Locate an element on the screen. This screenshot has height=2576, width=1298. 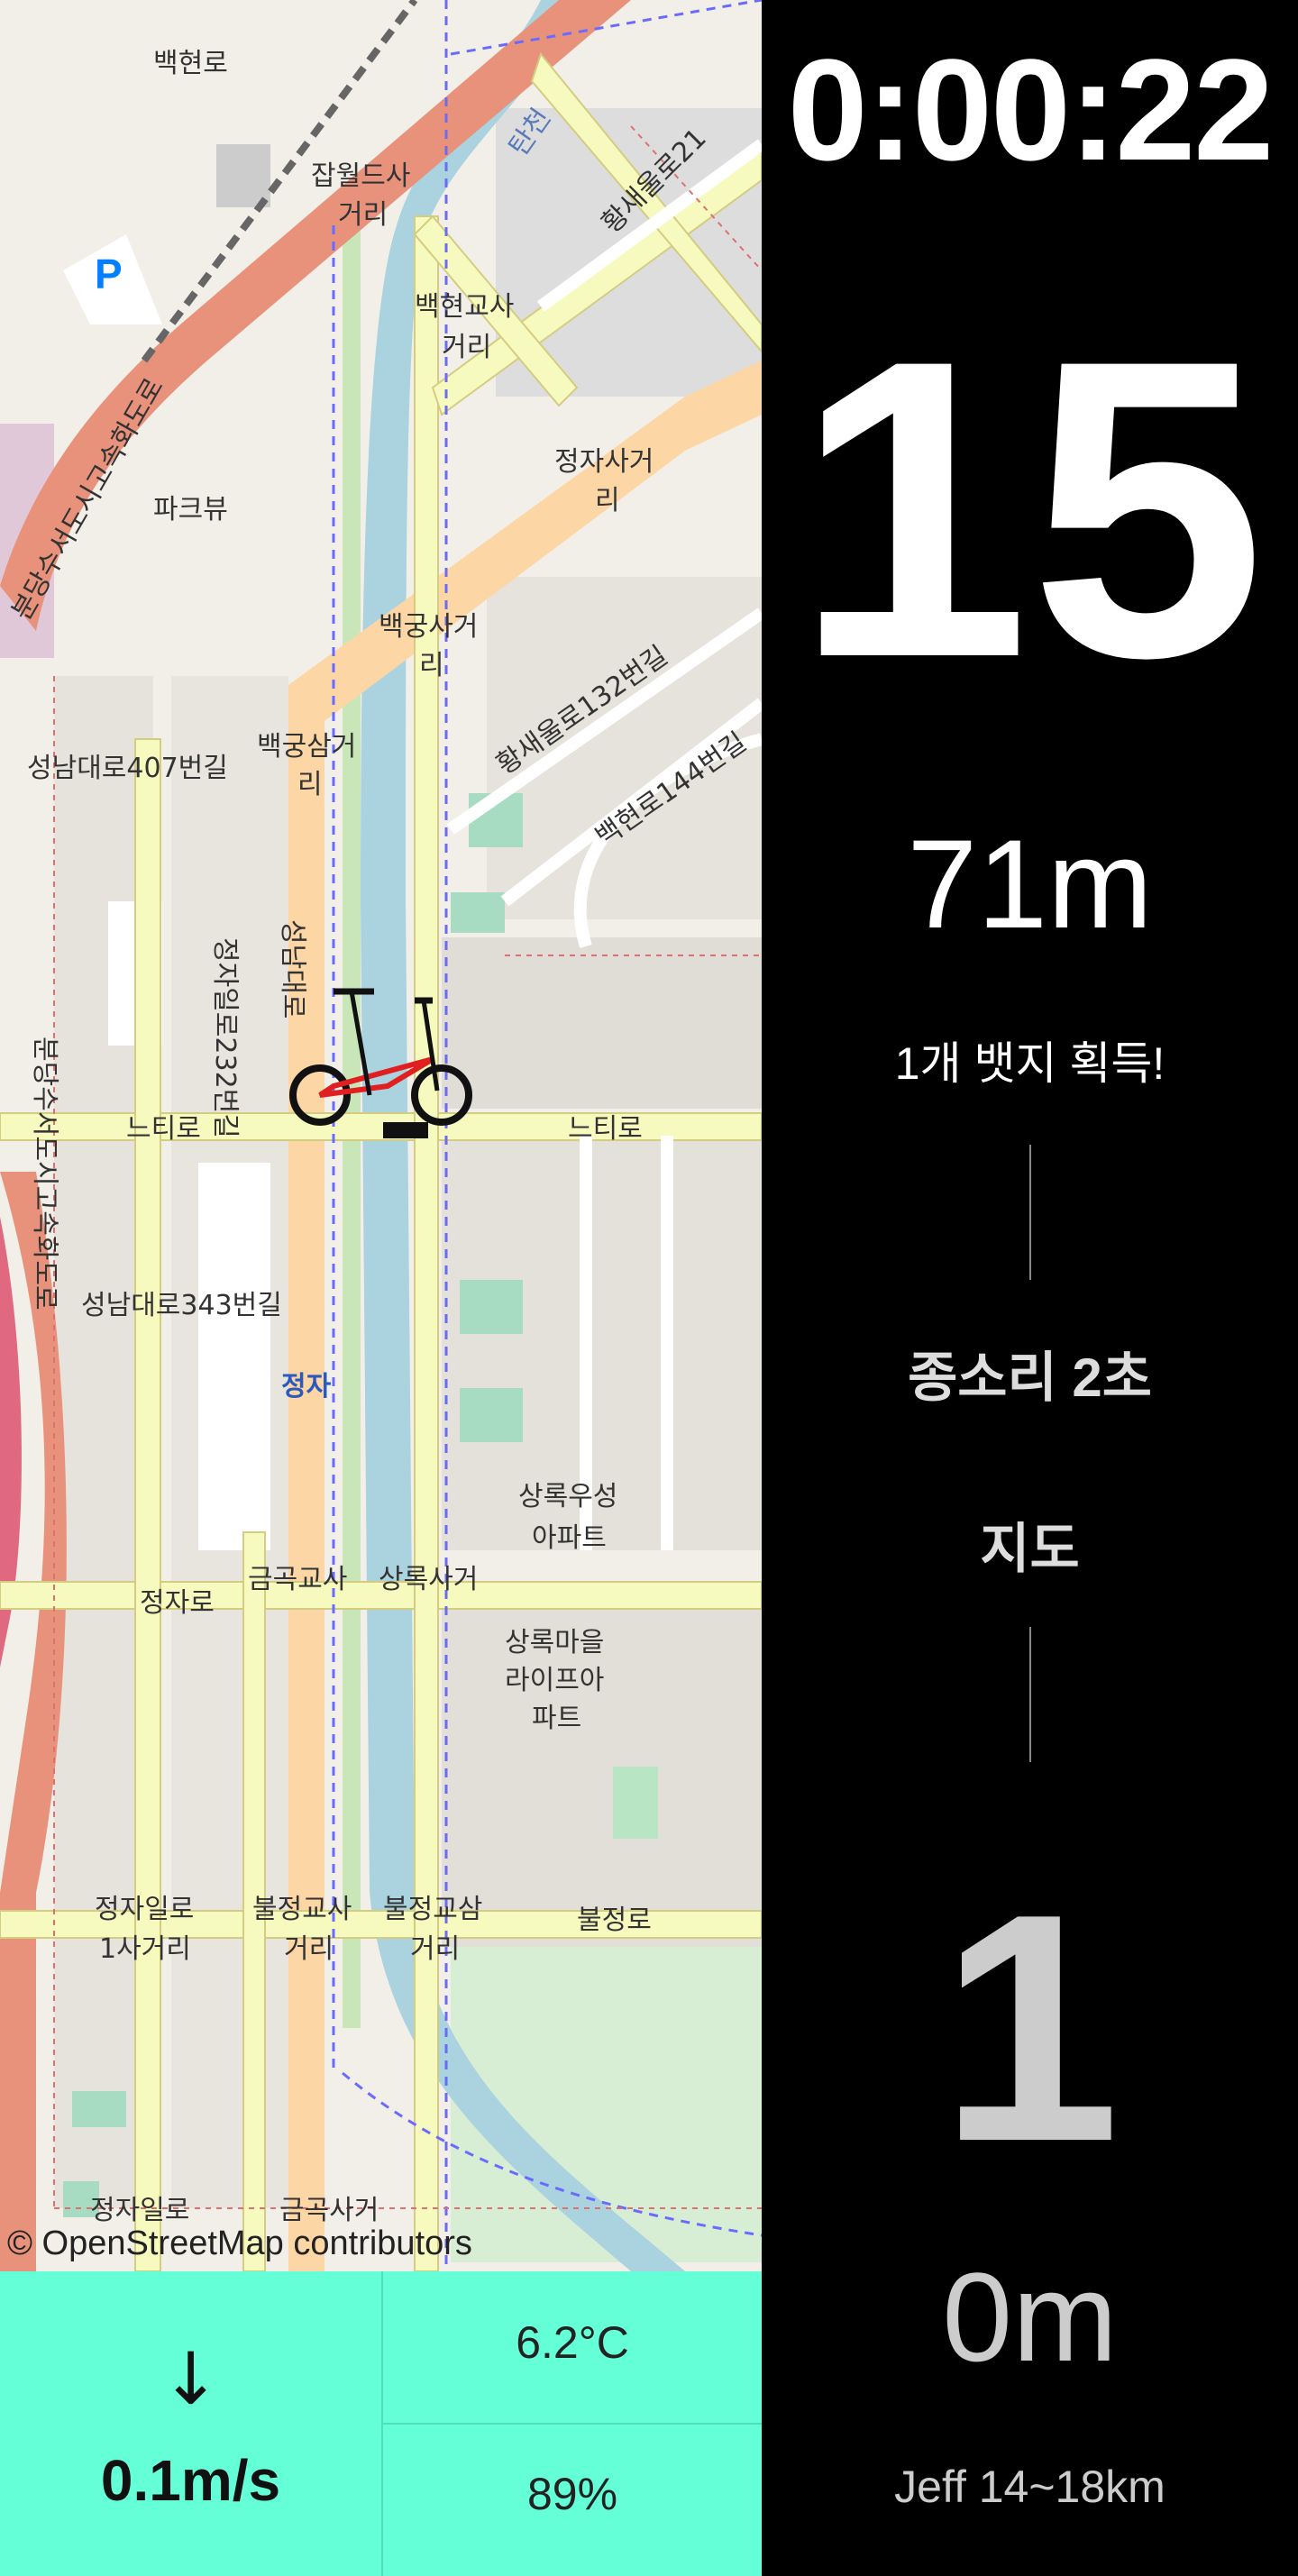
map-button: 지도 is located at coordinates (1030, 1544).